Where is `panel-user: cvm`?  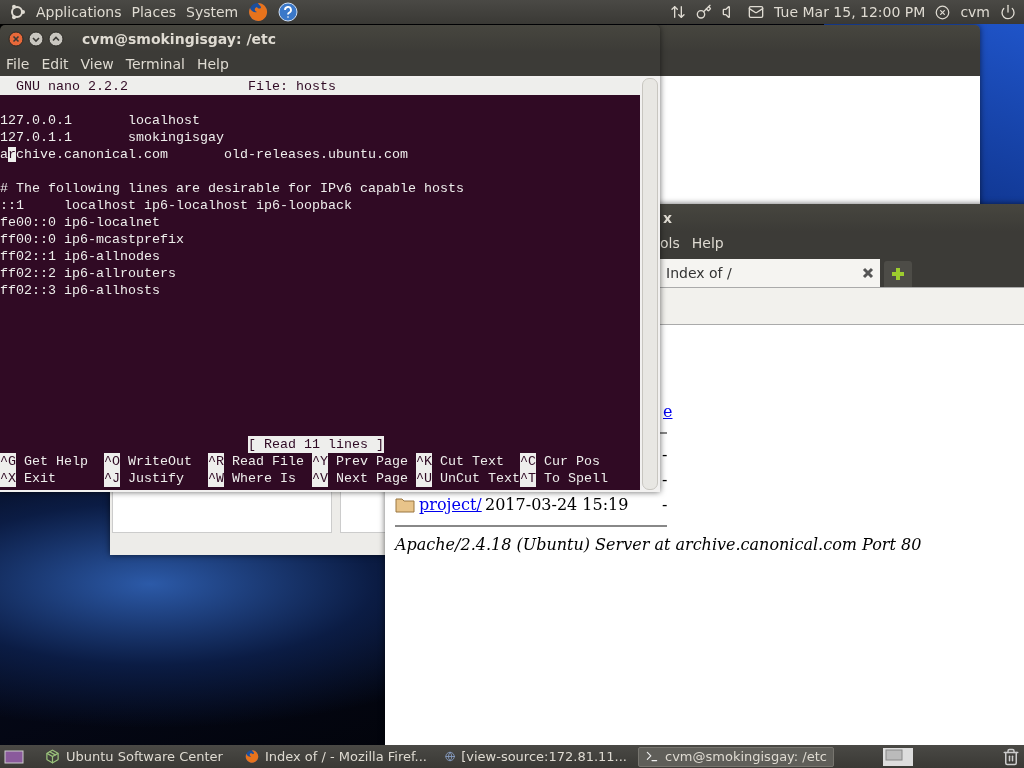
panel-user: cvm is located at coordinates (975, 12).